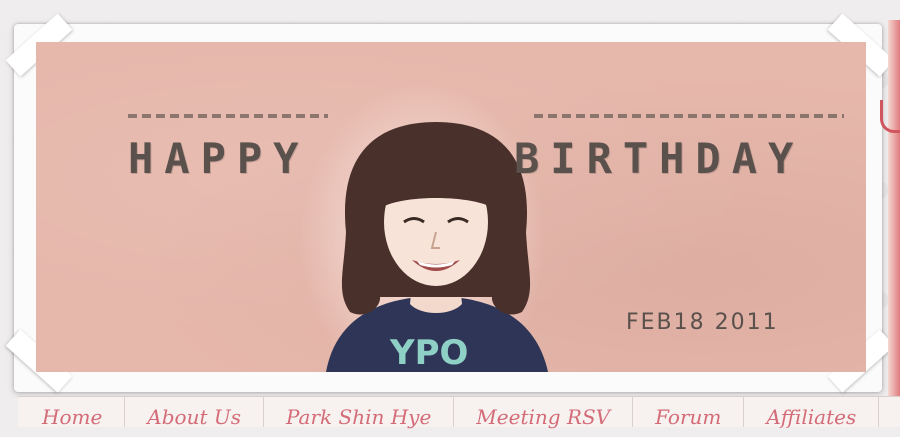 The image size is (900, 437). I want to click on side-ribbon, so click(894, 210).